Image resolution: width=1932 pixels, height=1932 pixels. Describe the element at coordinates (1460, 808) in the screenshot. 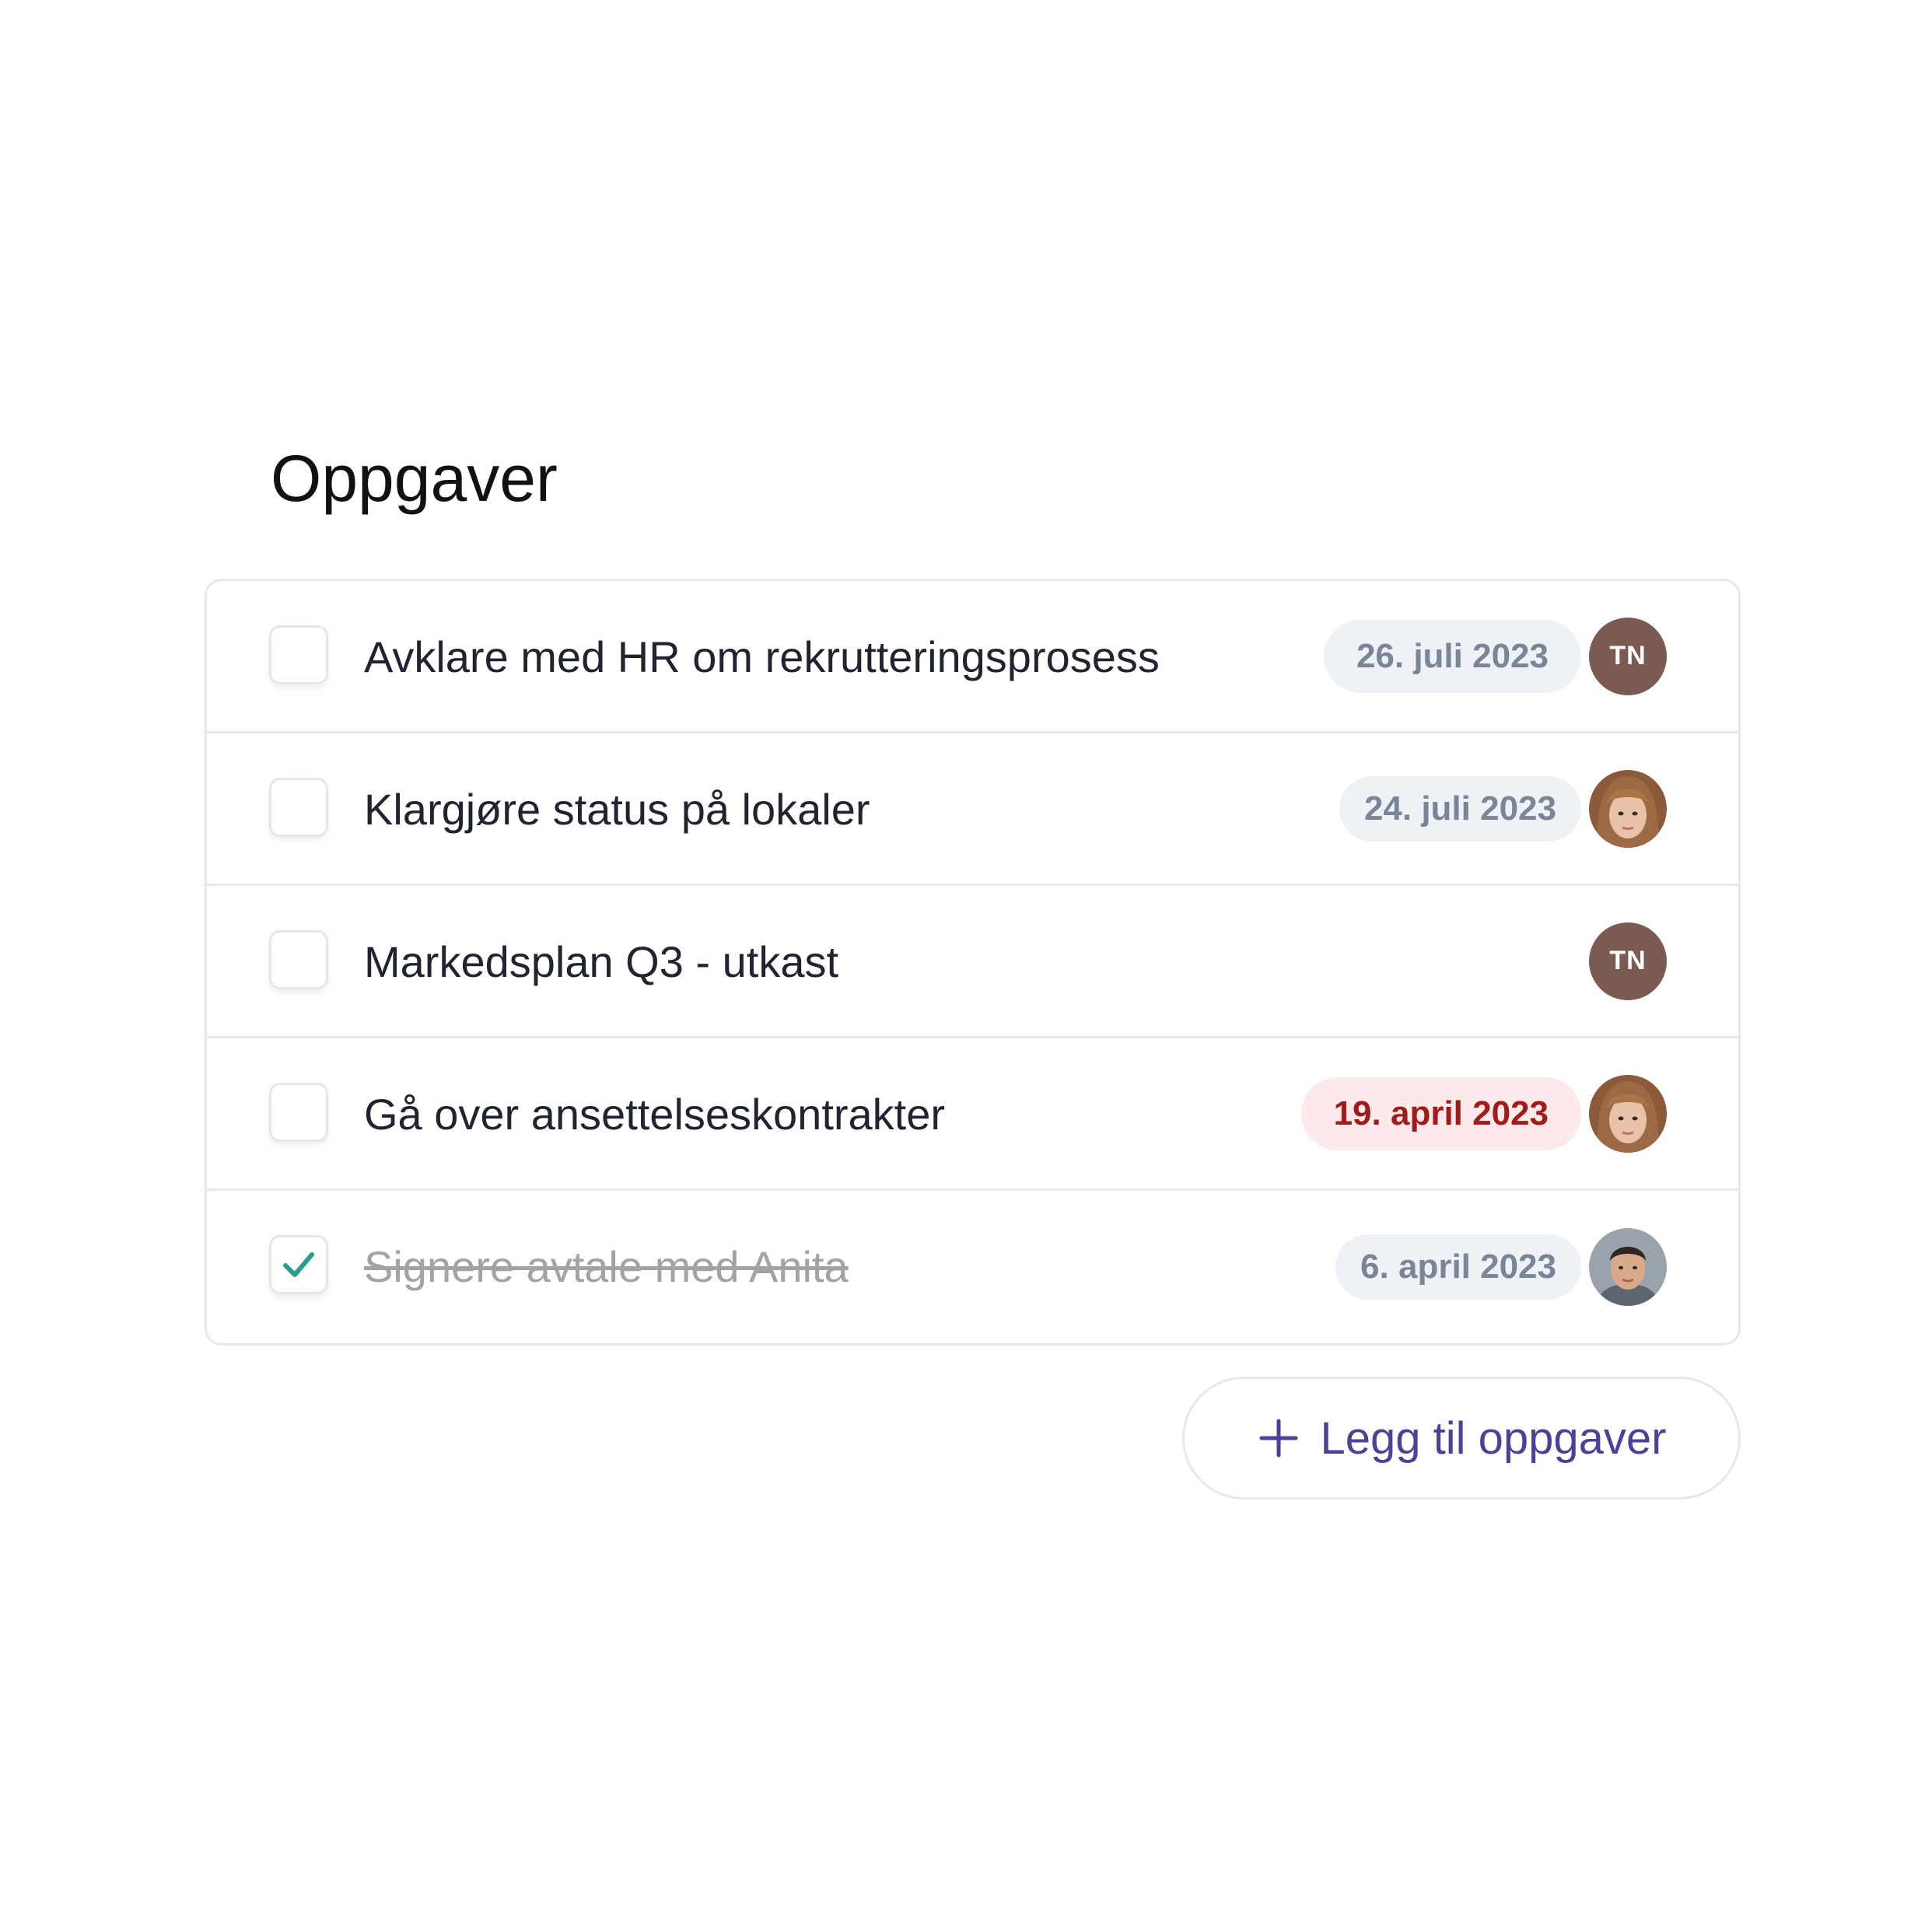

I see `due-date-badge: 24. juli 2023` at that location.